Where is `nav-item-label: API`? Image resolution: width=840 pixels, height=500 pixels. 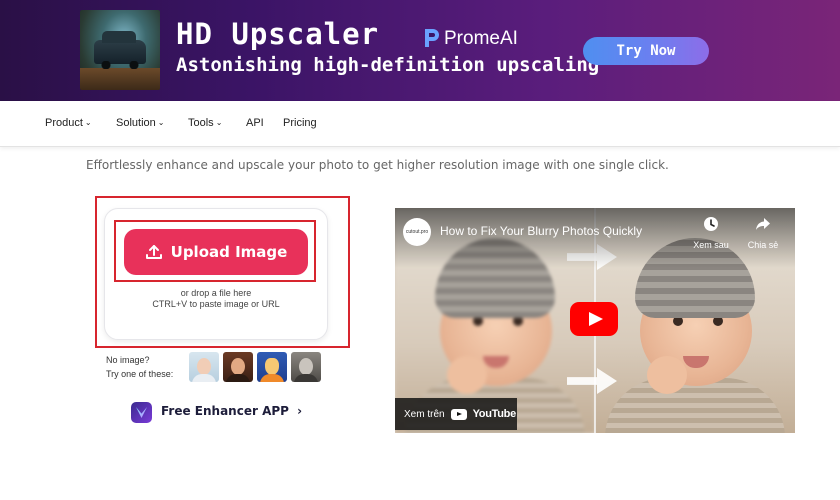 nav-item-label: API is located at coordinates (255, 123).